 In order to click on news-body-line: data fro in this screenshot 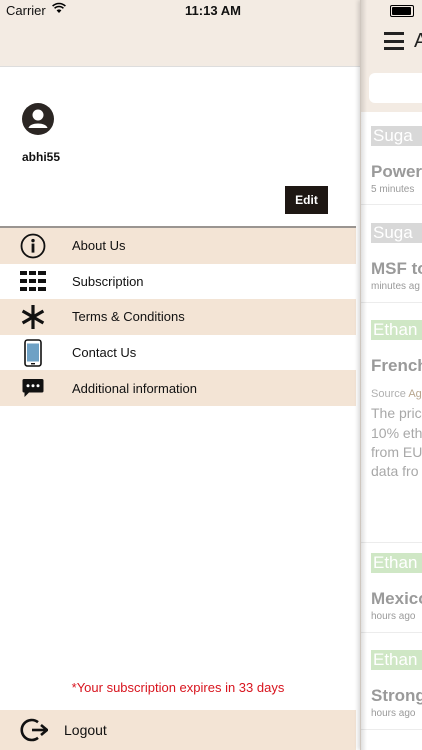, I will do `click(395, 471)`.